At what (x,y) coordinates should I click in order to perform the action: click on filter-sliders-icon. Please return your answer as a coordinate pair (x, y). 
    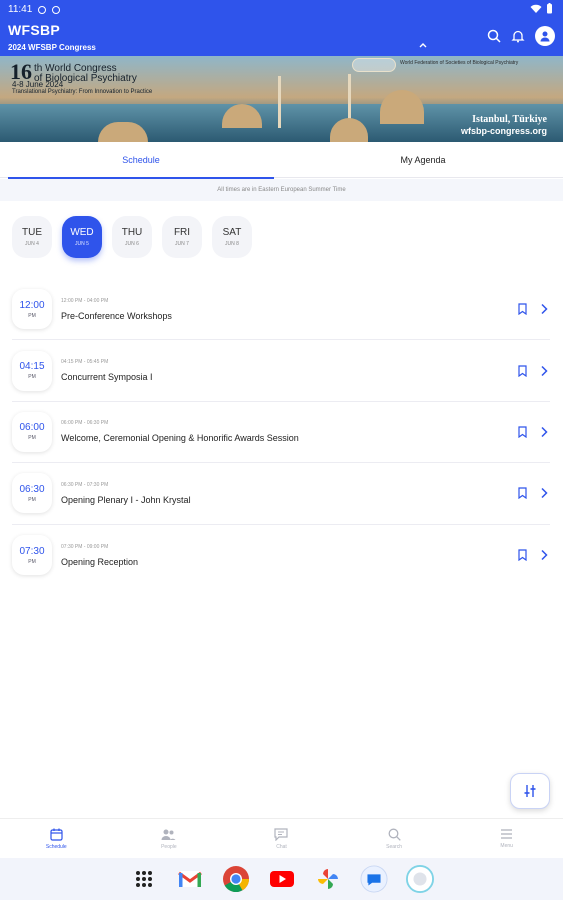
    Looking at the image, I should click on (530, 791).